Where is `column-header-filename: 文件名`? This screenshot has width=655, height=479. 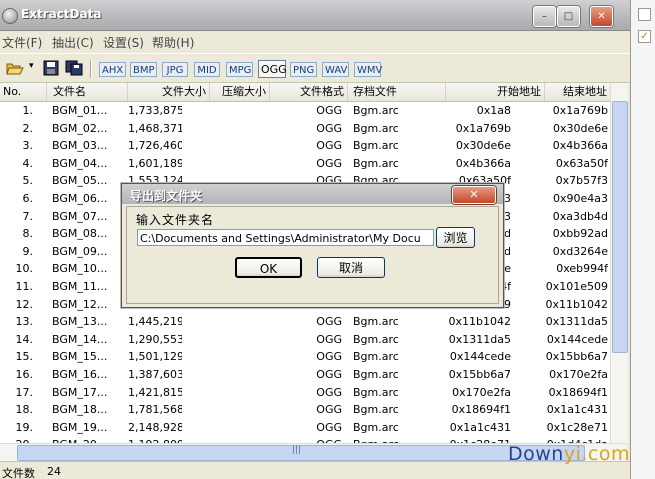
column-header-filename: 文件名 is located at coordinates (87, 92).